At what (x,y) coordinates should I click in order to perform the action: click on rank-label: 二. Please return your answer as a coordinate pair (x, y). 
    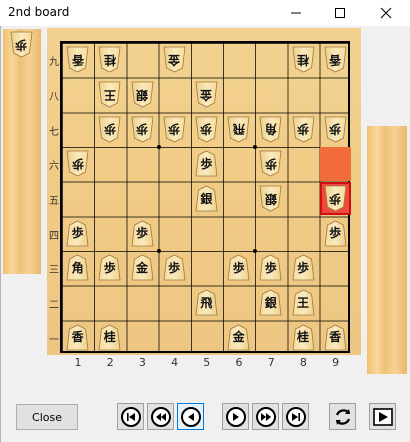
    Looking at the image, I should click on (54, 306).